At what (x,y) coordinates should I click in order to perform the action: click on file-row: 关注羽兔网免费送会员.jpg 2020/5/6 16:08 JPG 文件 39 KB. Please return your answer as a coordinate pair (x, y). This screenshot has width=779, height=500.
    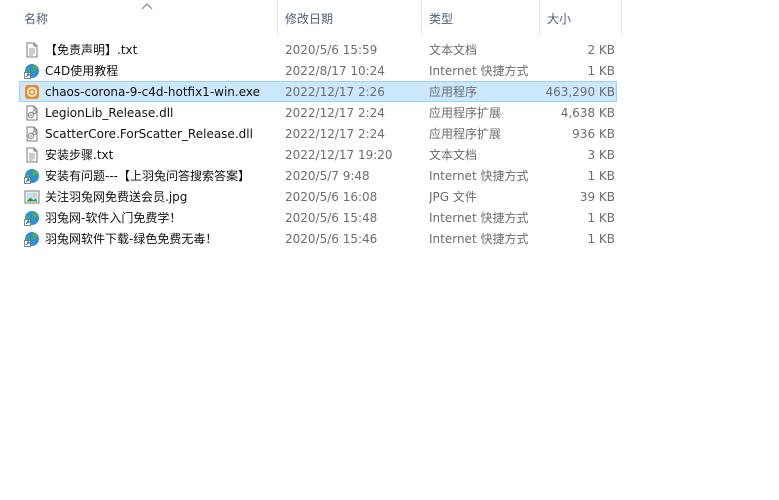
    Looking at the image, I should click on (318, 196).